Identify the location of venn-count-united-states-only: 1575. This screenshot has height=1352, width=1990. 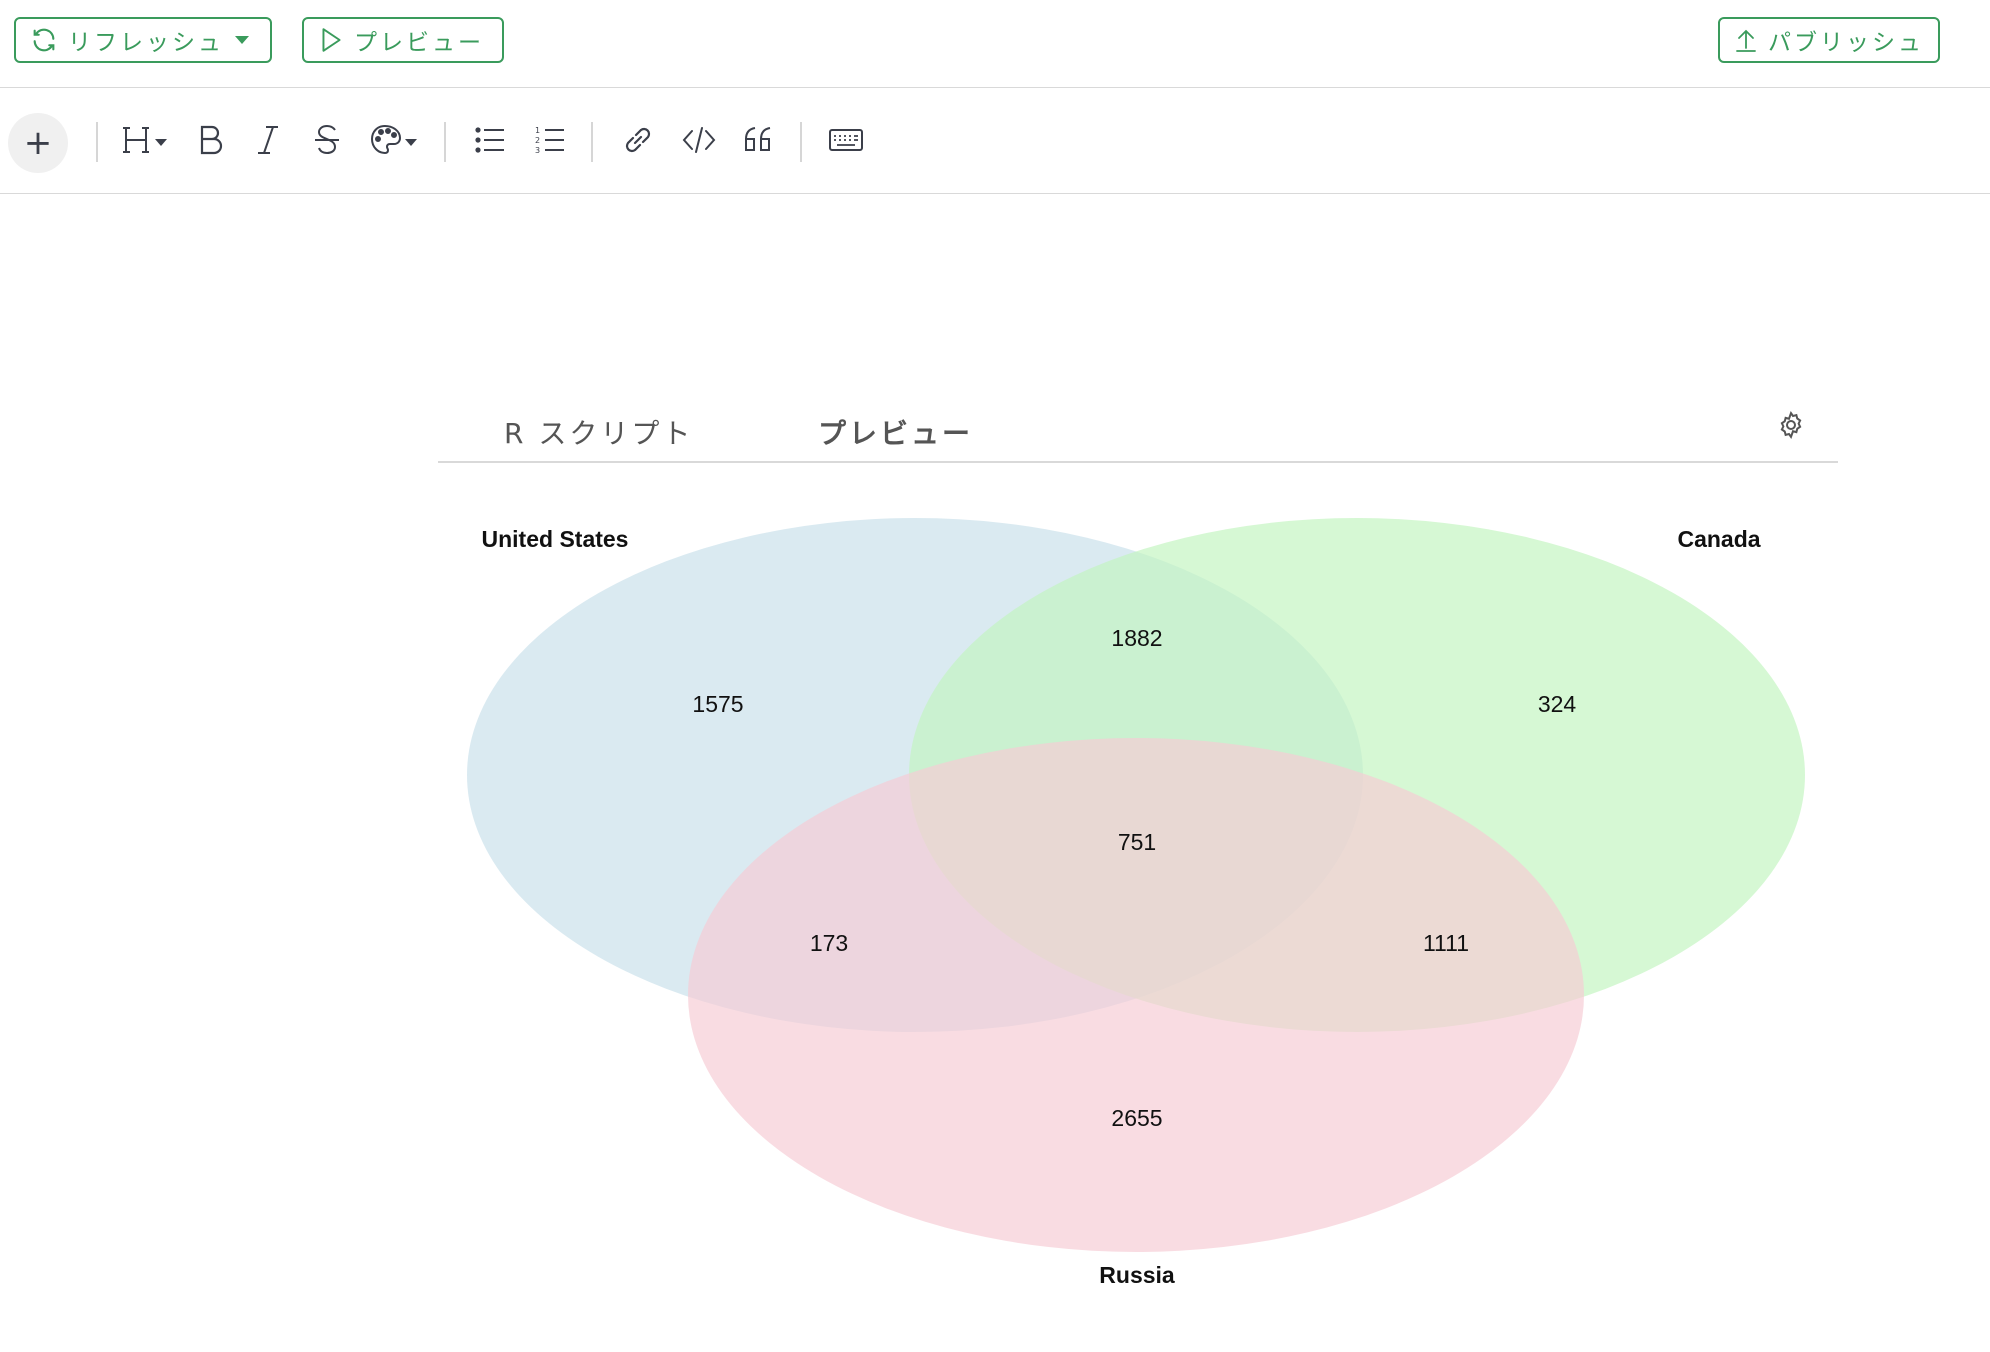
(717, 704).